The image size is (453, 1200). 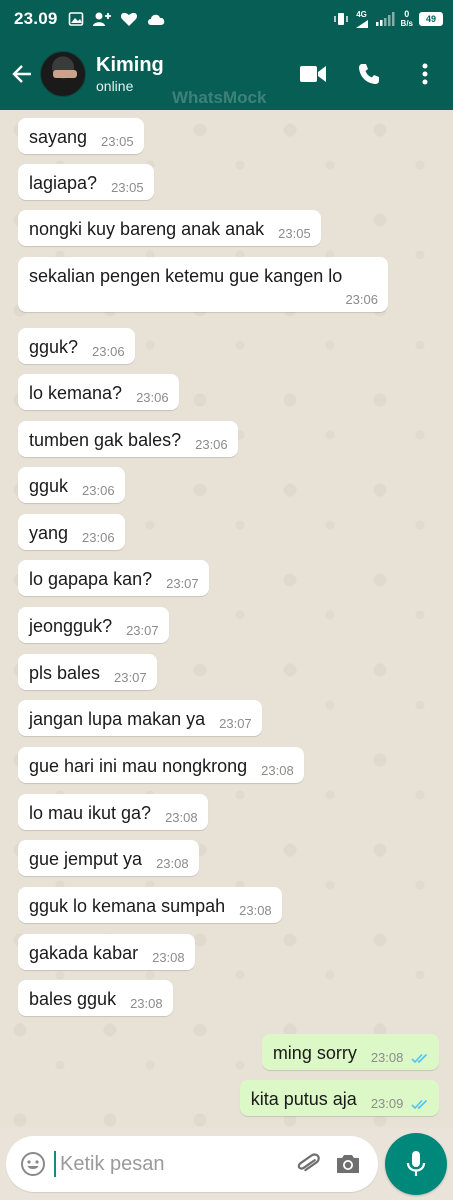 I want to click on message-bubble: gguk lo kemana sumpah 23:08, so click(x=150, y=905).